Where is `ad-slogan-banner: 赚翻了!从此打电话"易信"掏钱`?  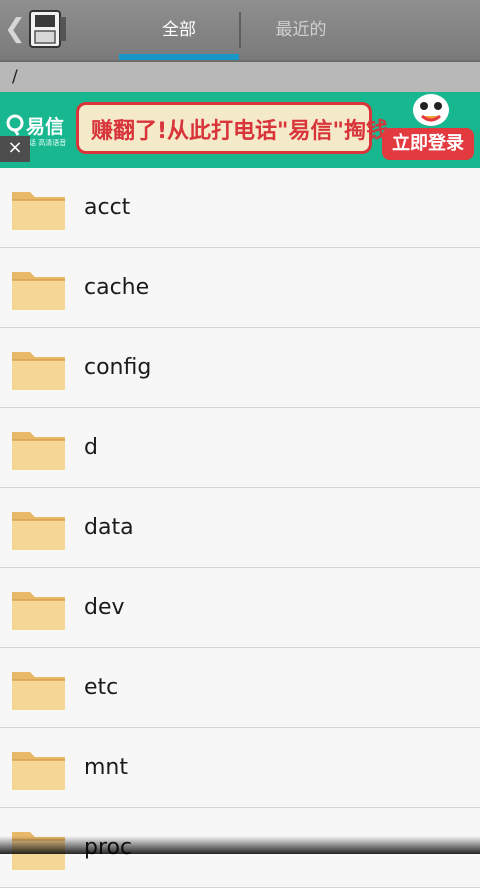 ad-slogan-banner: 赚翻了!从此打电话"易信"掏钱 is located at coordinates (232, 128).